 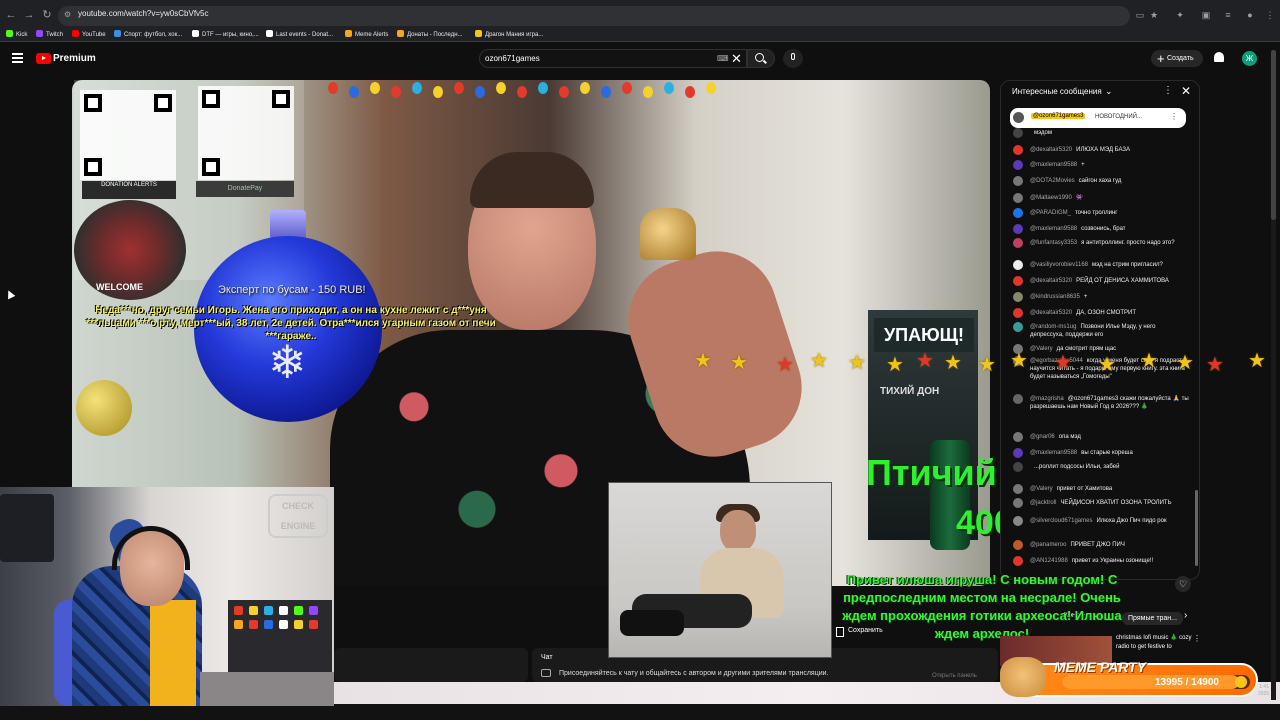 I want to click on chat-text: я антитроллинг. просто надо это?, so click(x=1128, y=243).